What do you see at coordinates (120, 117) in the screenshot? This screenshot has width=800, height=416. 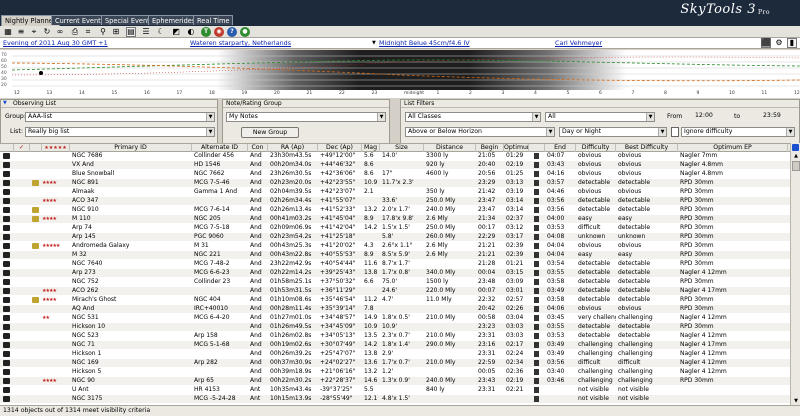 I see `group-select: AAA-list ▼` at bounding box center [120, 117].